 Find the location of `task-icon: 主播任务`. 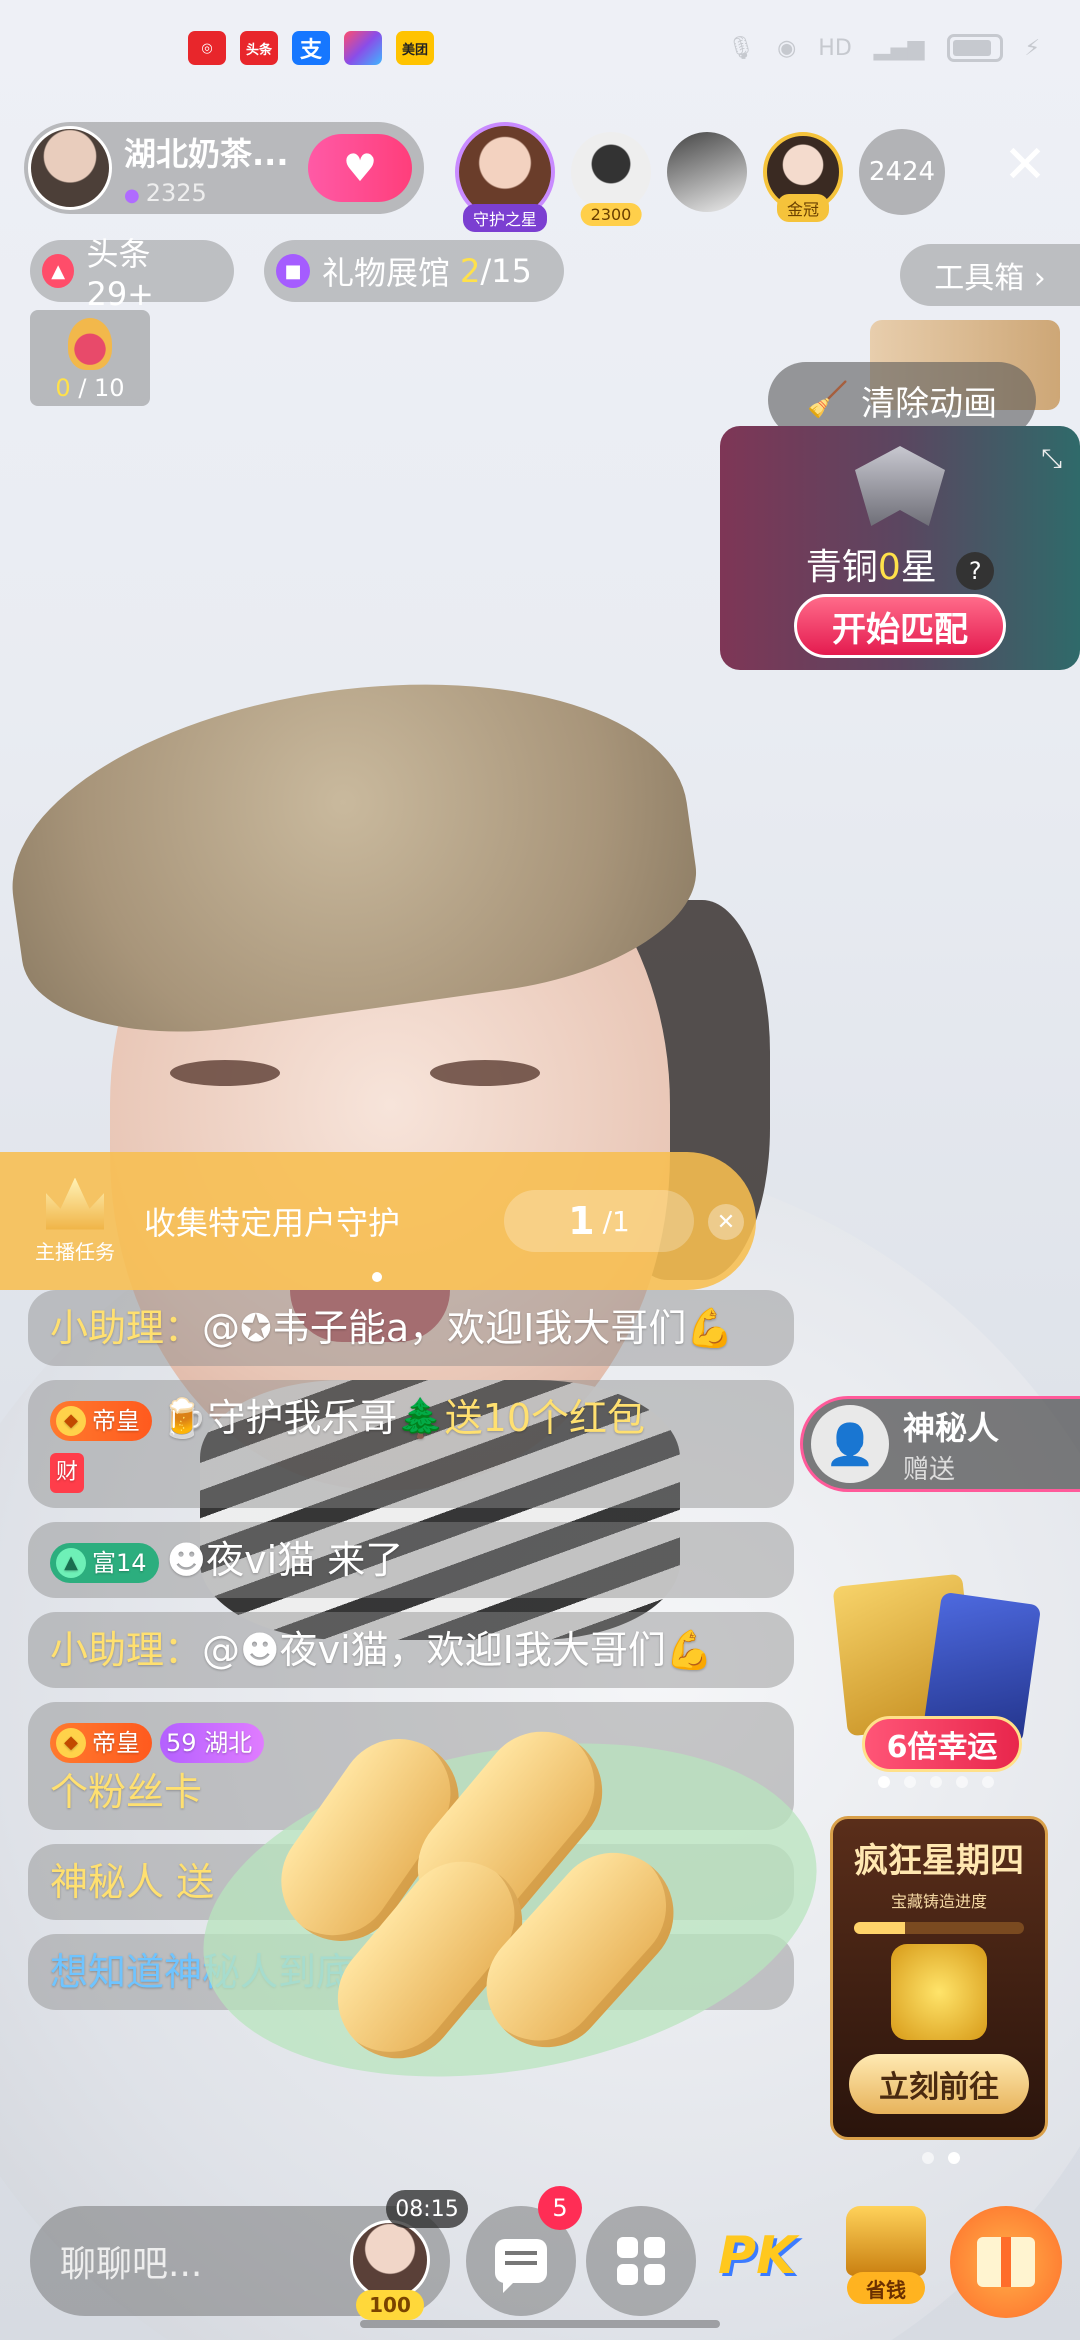

task-icon: 主播任务 is located at coordinates (75, 1221).